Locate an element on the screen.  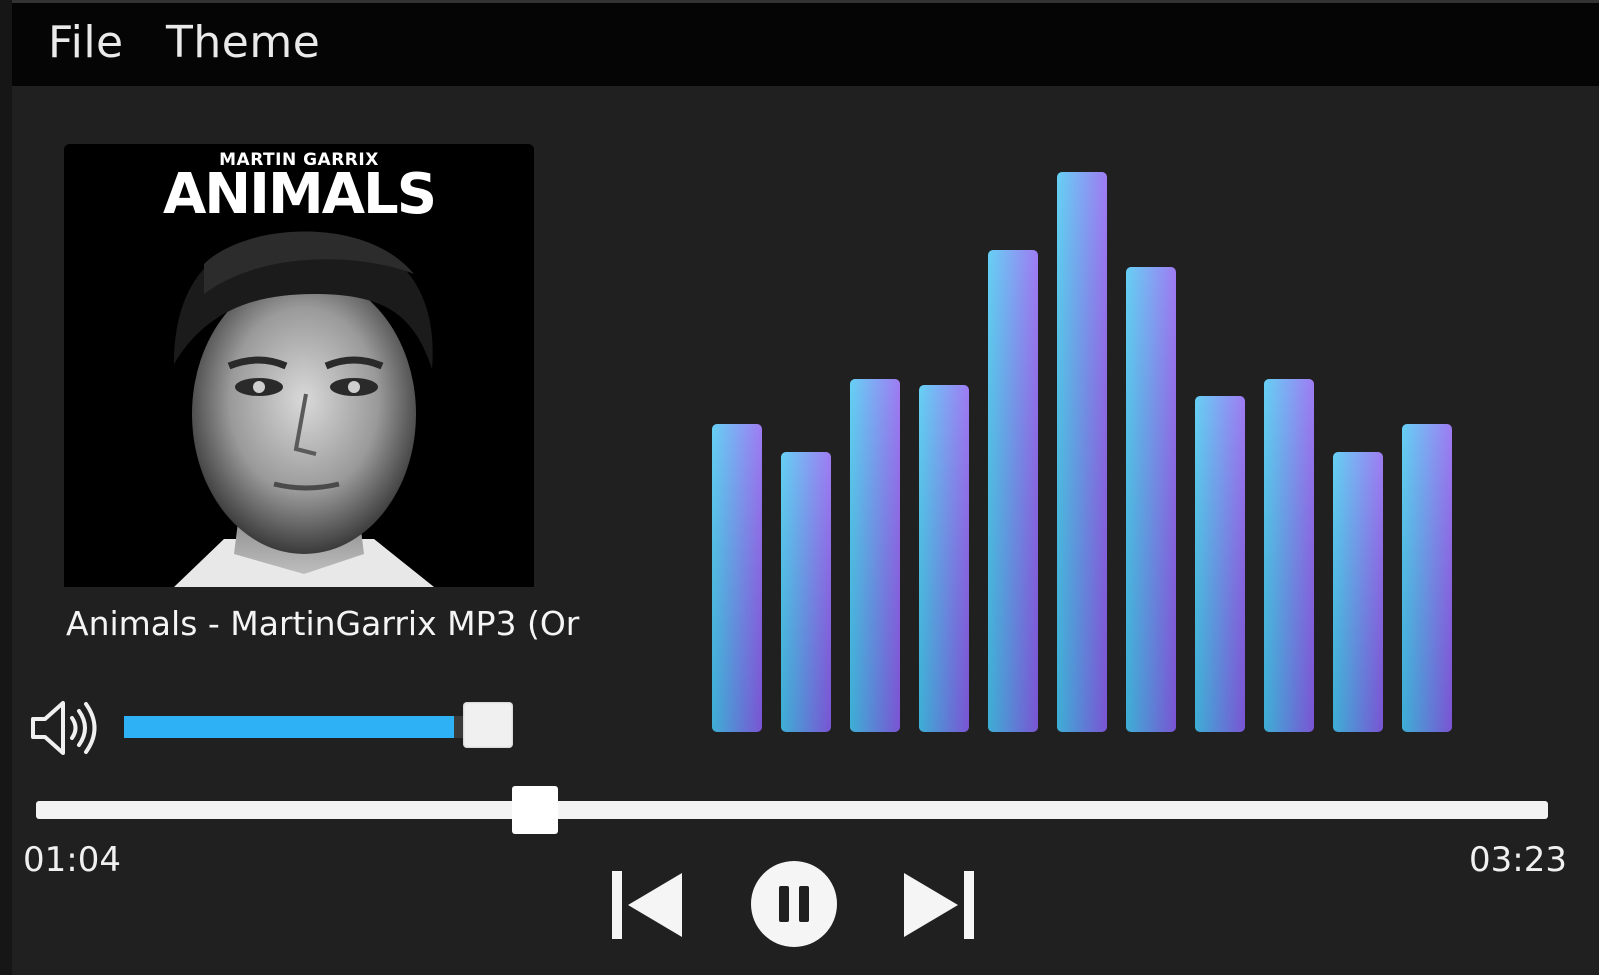
album-title-text: ANIMALS is located at coordinates (299, 194).